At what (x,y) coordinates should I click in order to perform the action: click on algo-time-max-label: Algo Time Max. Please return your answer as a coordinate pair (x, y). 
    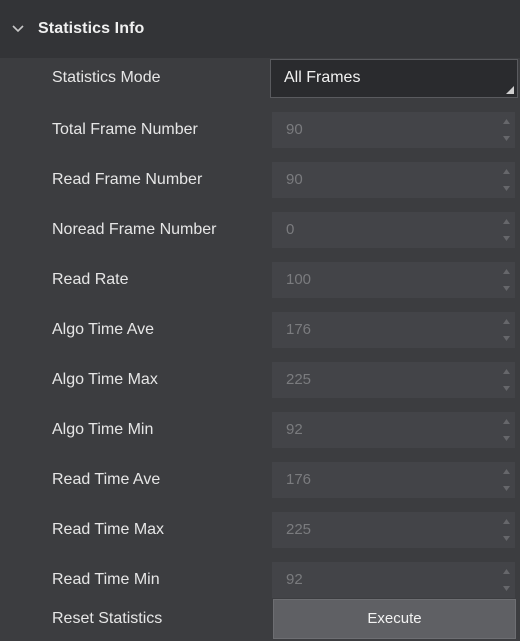
    Looking at the image, I should click on (105, 379).